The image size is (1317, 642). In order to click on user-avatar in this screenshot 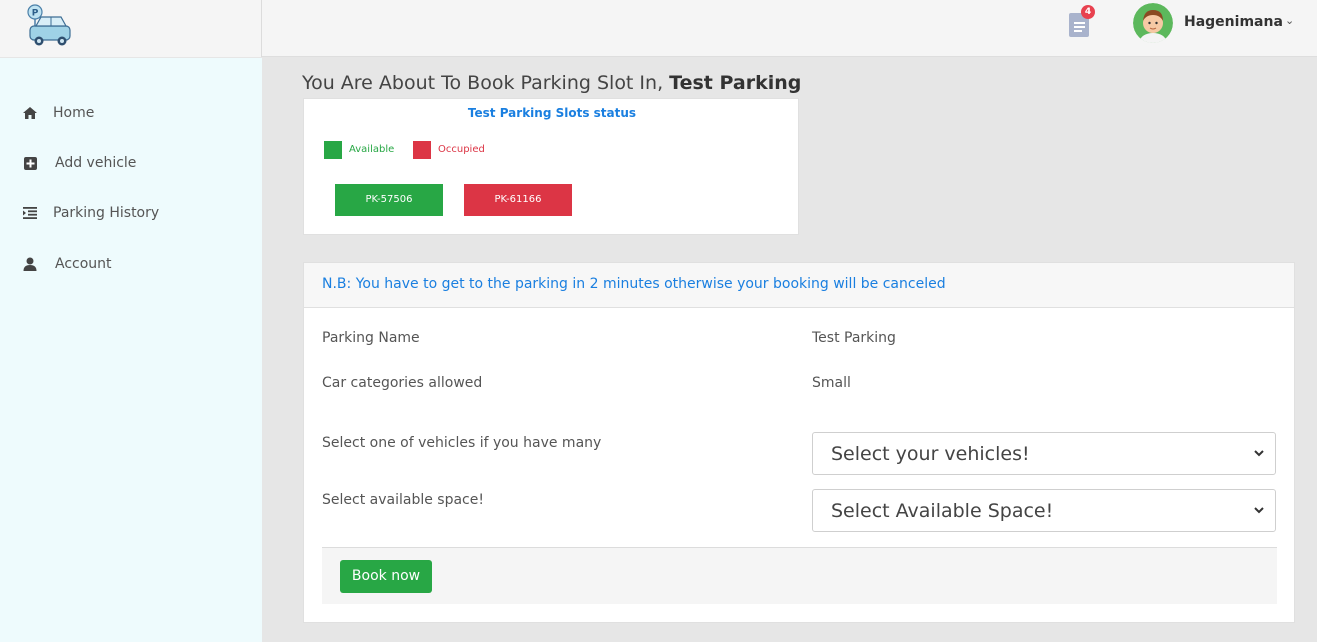, I will do `click(1153, 23)`.